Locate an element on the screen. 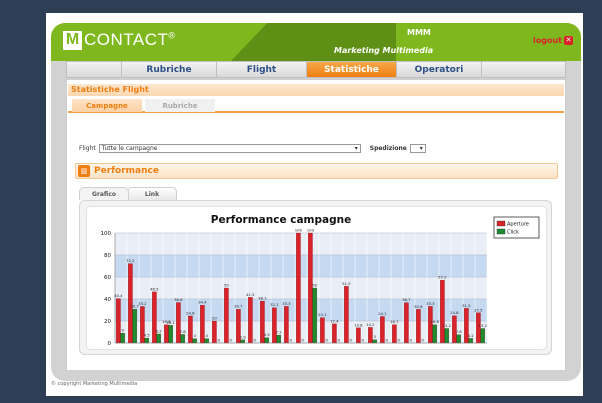  filter-row: Flight Tutte le campagne ▾ Spedizione ▾ is located at coordinates (252, 148).